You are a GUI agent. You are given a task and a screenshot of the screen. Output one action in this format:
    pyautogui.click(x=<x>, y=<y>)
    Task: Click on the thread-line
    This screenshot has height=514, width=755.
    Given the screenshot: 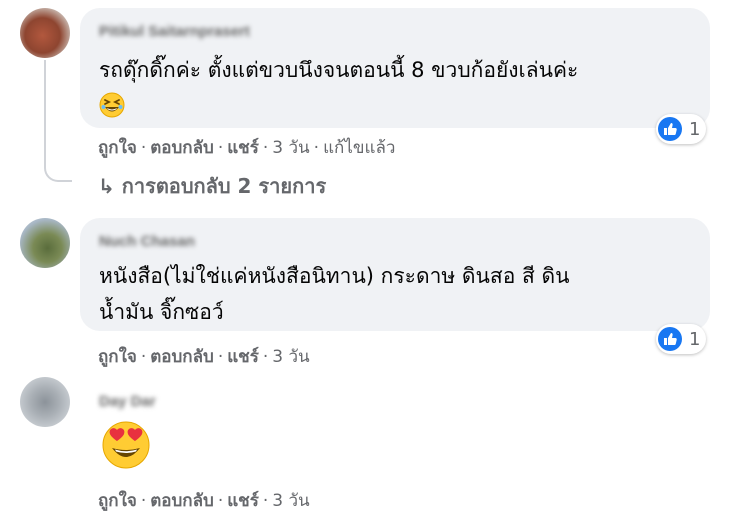 What is the action you would take?
    pyautogui.click(x=58, y=121)
    